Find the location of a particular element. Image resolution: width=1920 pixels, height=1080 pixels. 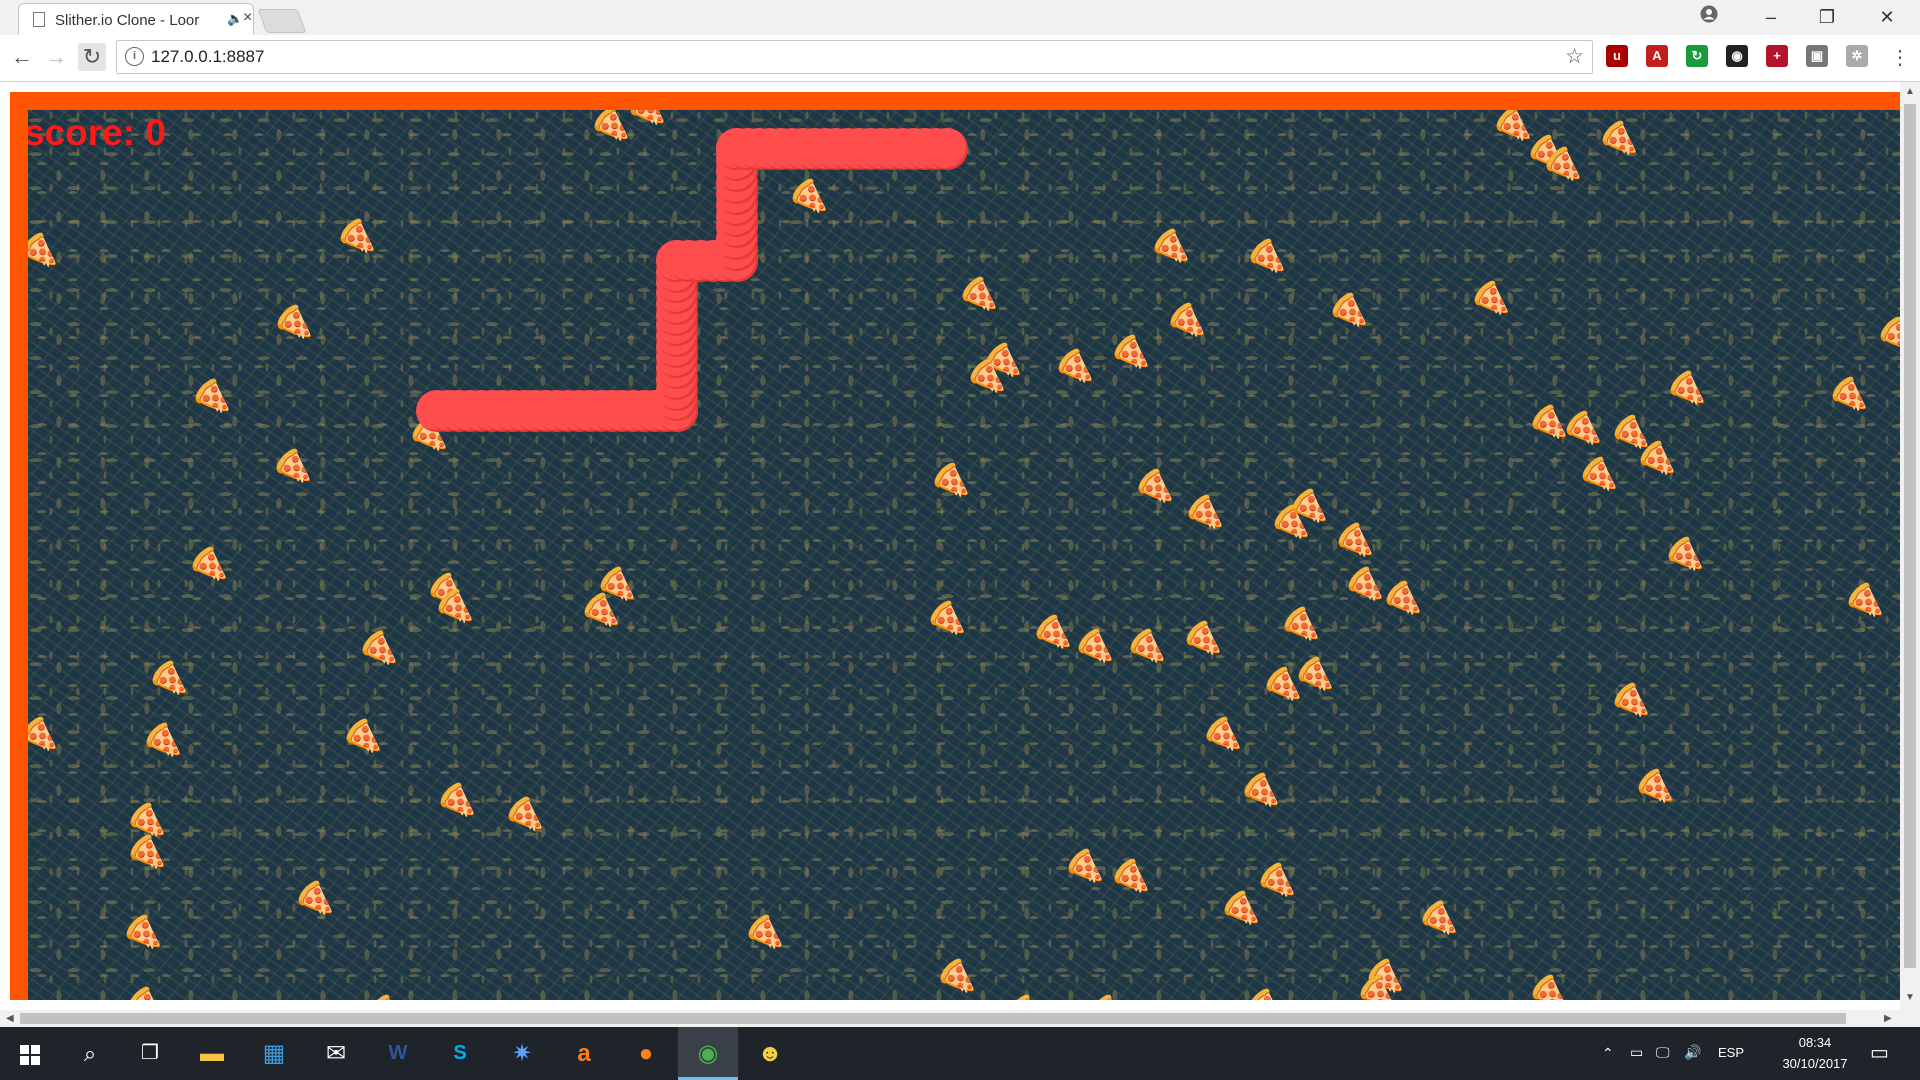

language-indicator: ESP is located at coordinates (1731, 1052).